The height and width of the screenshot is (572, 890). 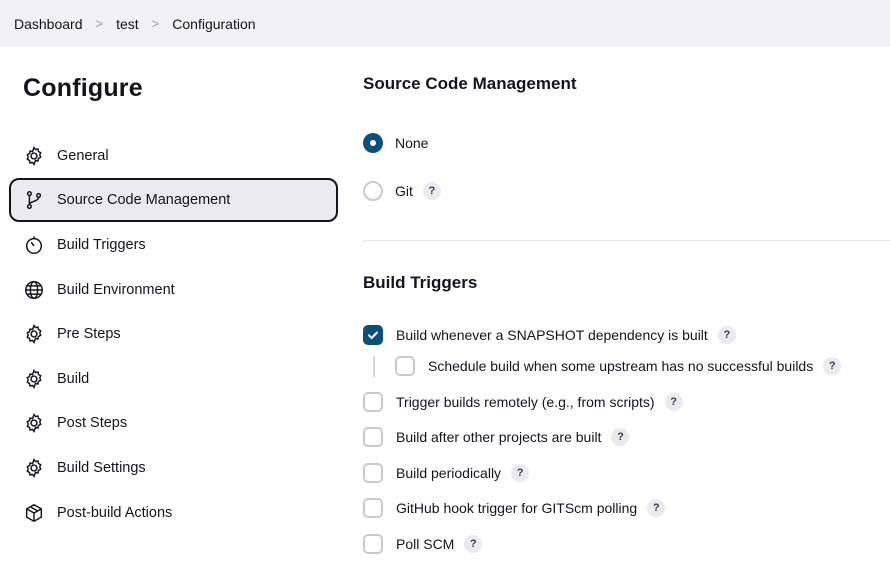 What do you see at coordinates (374, 366) in the screenshot?
I see `nested-option-line` at bounding box center [374, 366].